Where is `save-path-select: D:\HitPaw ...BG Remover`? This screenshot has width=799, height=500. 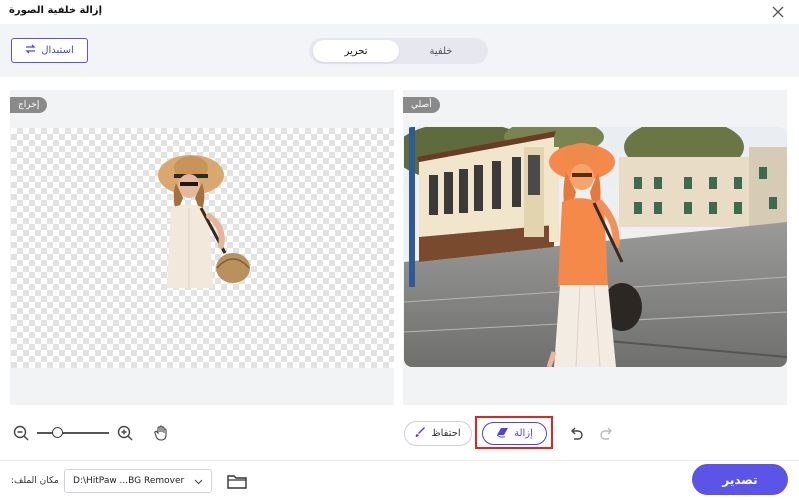 save-path-select: D:\HitPaw ...BG Remover is located at coordinates (138, 481).